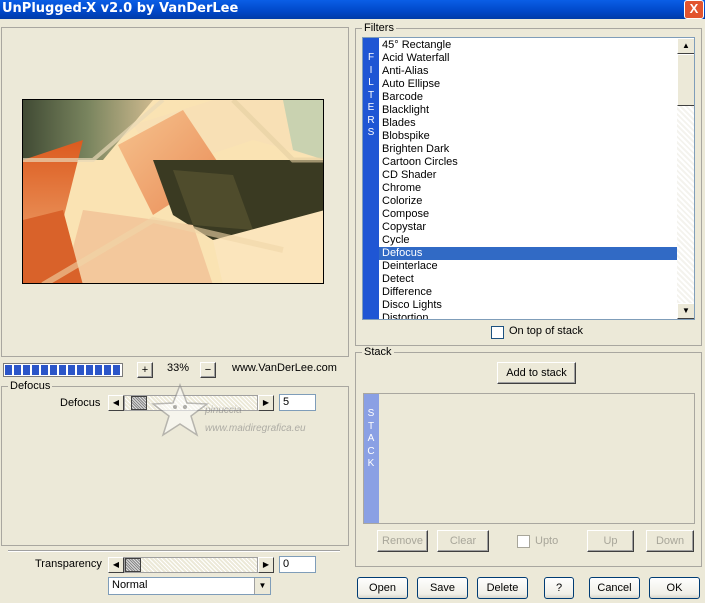  I want to click on on-top-of-stack-label: On top of stack, so click(546, 331).